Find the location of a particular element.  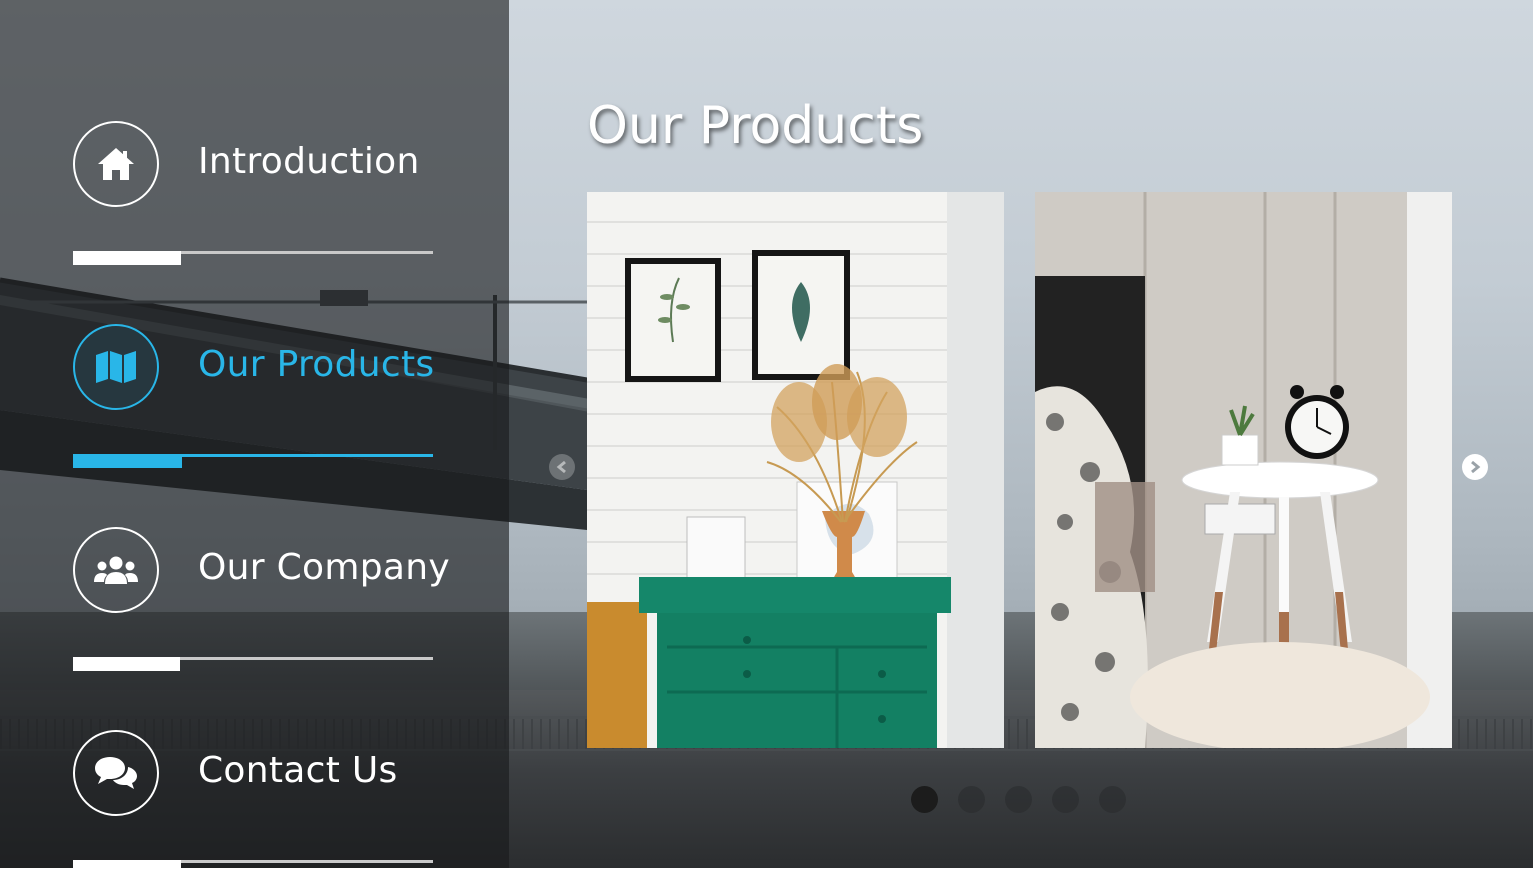

nav-label: Introduction is located at coordinates (309, 161).